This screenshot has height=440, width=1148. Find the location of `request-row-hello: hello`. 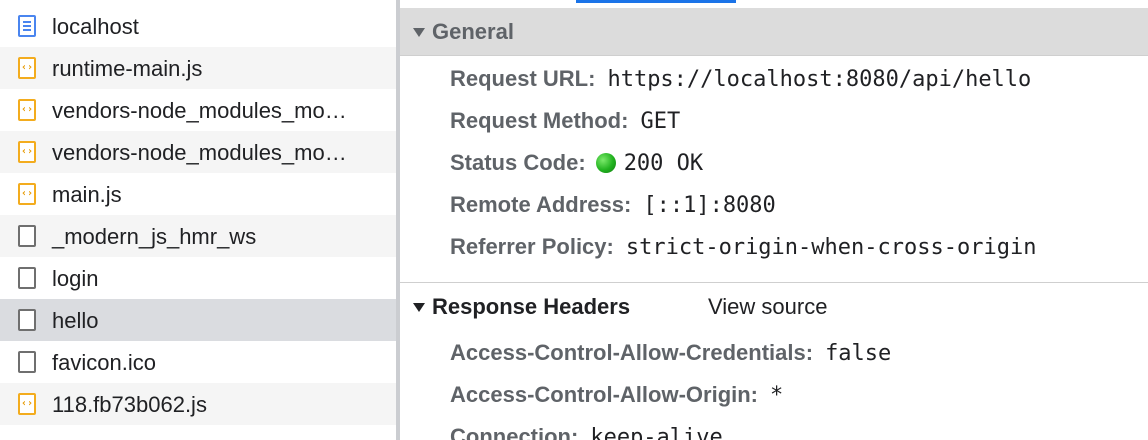

request-row-hello: hello is located at coordinates (198, 320).